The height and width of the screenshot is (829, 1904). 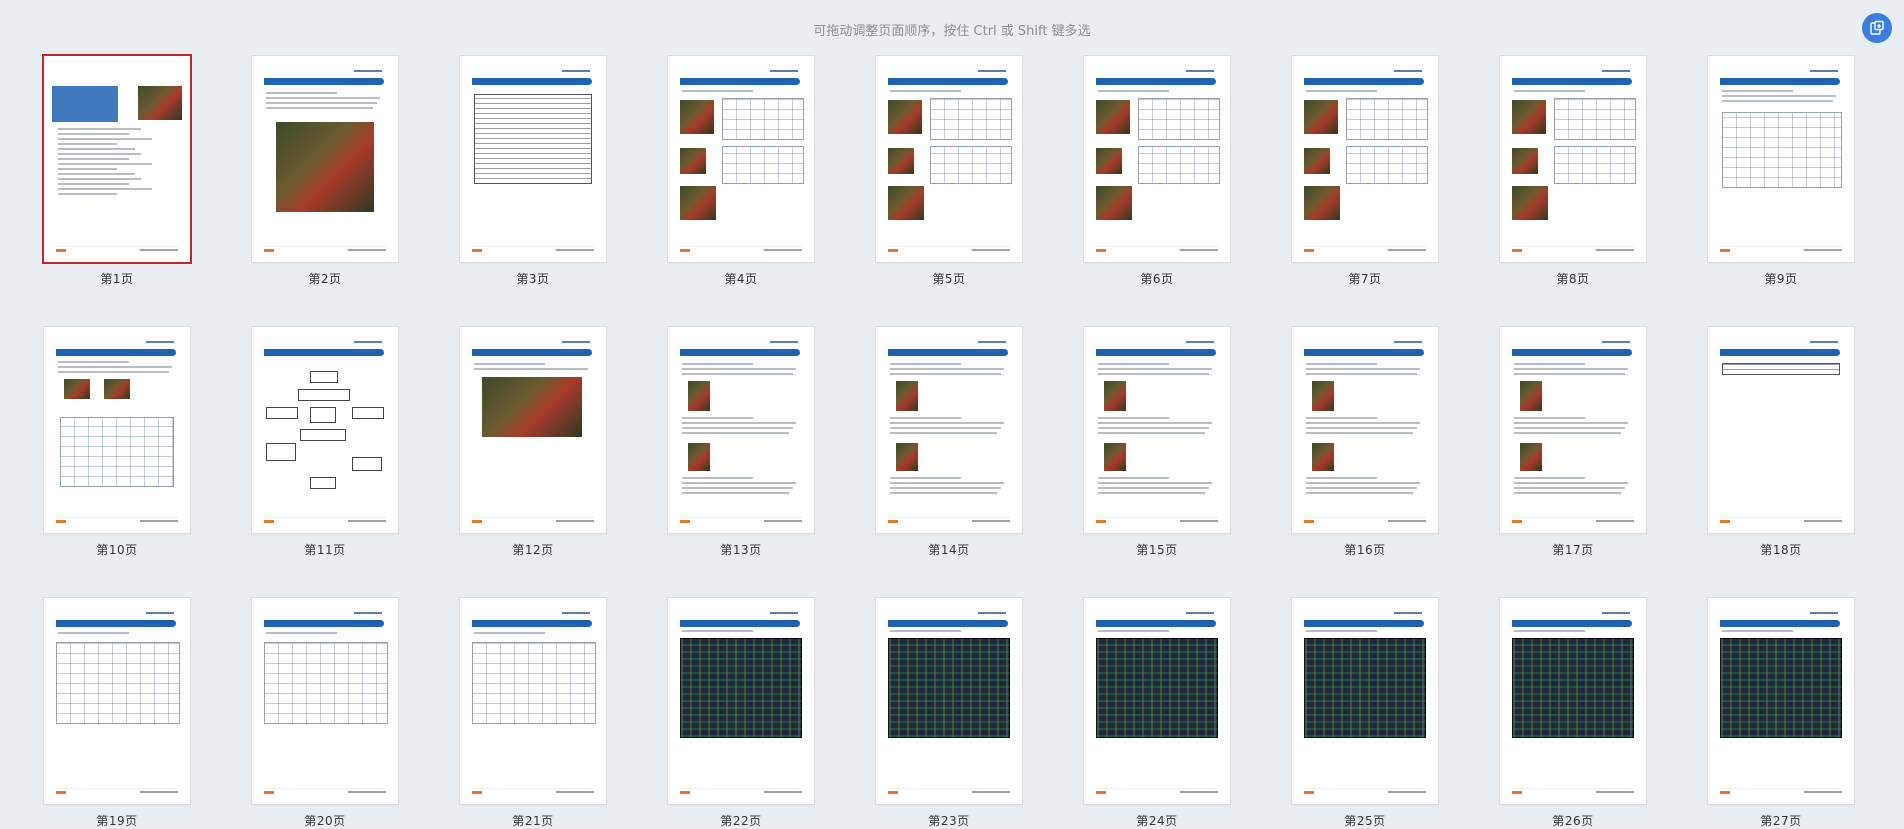 I want to click on export-button, so click(x=1877, y=28).